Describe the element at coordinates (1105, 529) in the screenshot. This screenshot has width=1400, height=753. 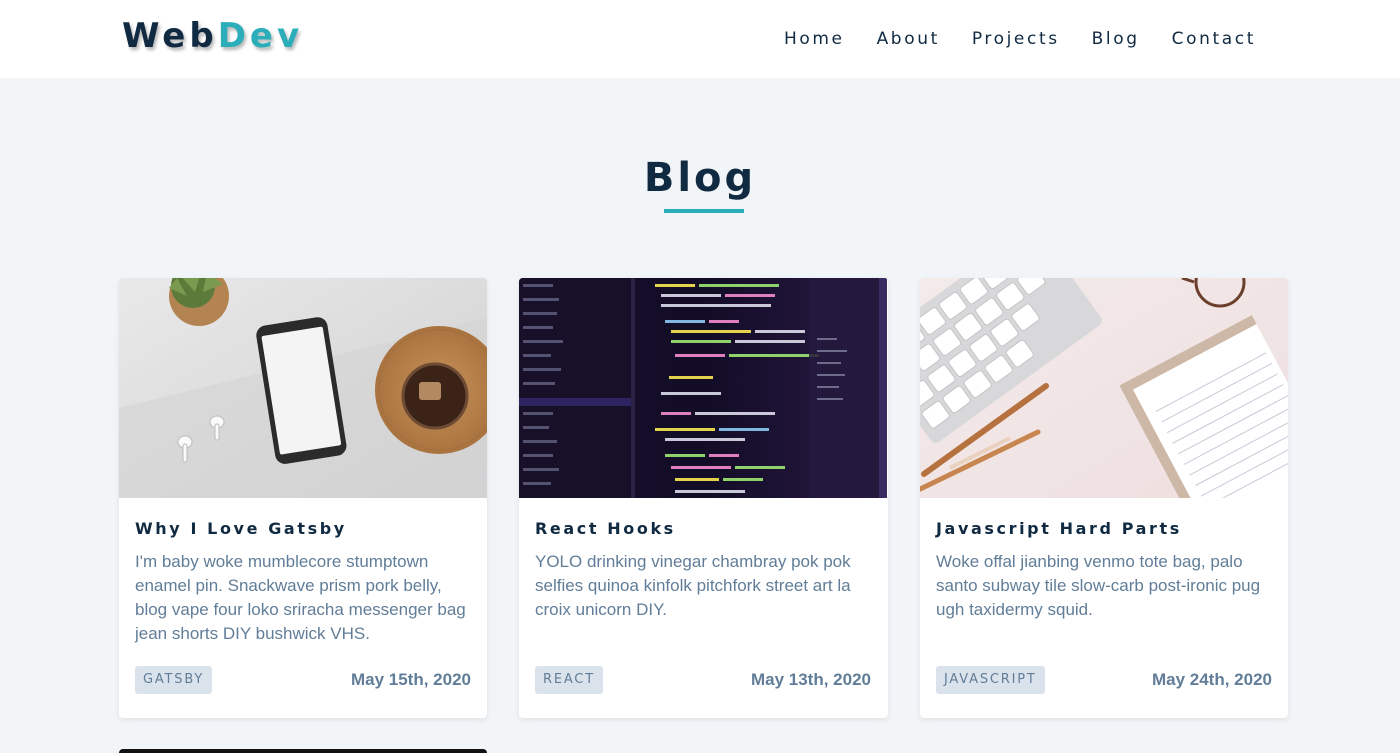
I see `blog-card-title: Javascript Hard Parts` at that location.